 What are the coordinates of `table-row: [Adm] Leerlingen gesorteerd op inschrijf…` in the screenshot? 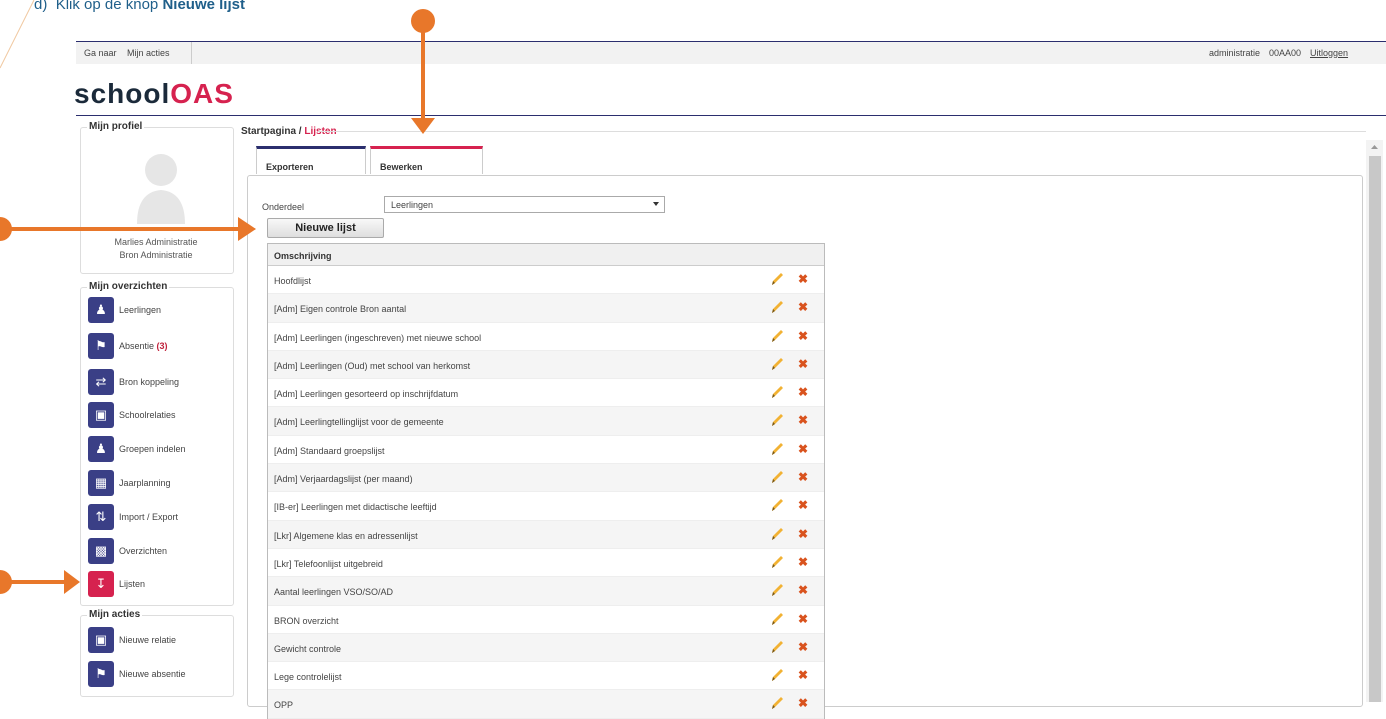 It's located at (546, 393).